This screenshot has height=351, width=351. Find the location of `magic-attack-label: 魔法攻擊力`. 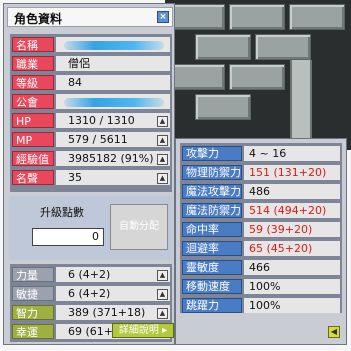

magic-attack-label: 魔法攻擊力 is located at coordinates (212, 191).